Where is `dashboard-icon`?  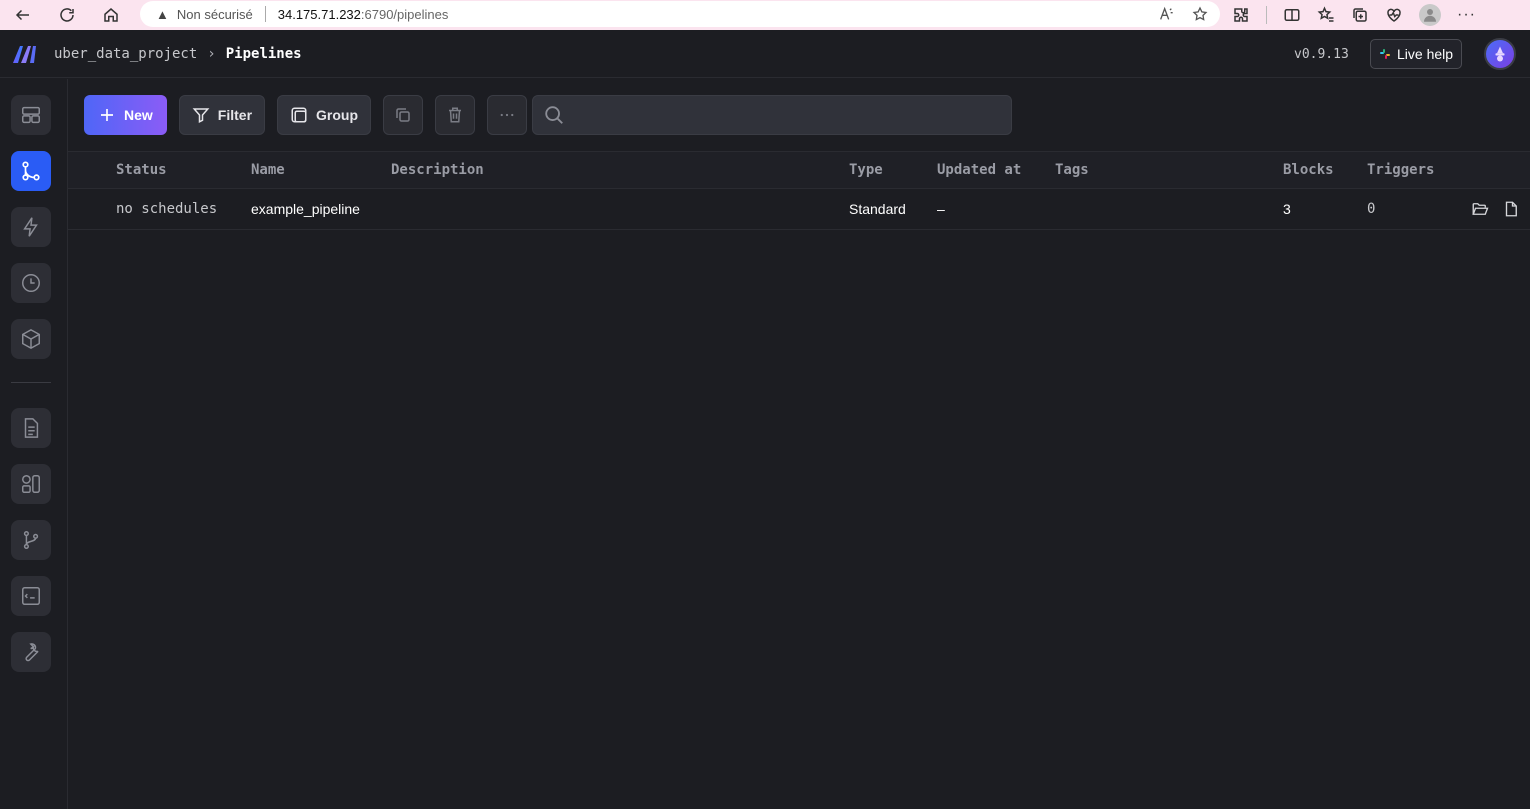
dashboard-icon is located at coordinates (31, 115).